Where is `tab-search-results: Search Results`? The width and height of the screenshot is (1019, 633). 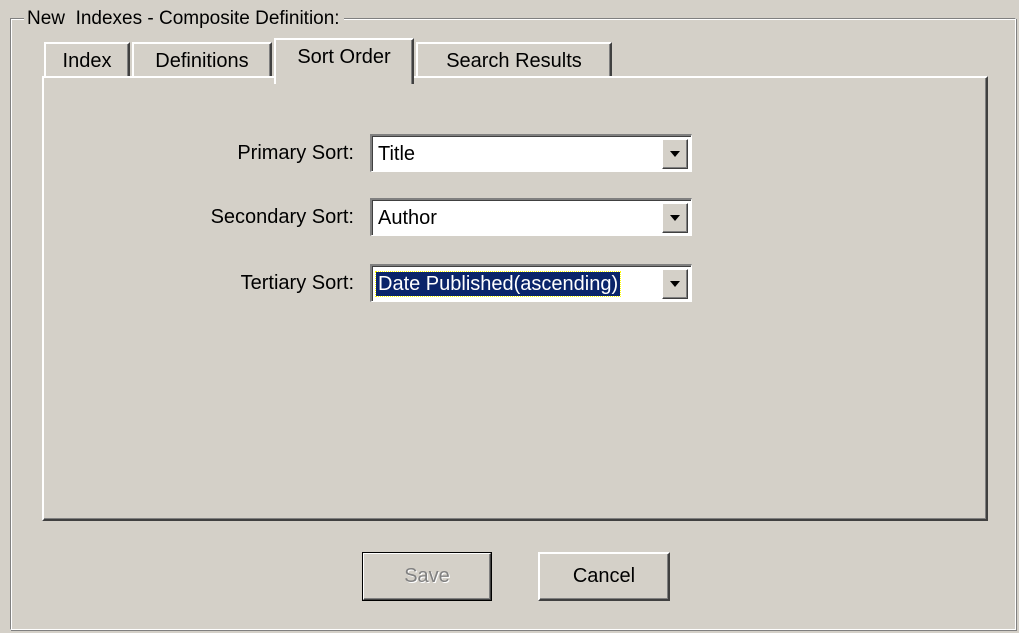
tab-search-results: Search Results is located at coordinates (514, 60).